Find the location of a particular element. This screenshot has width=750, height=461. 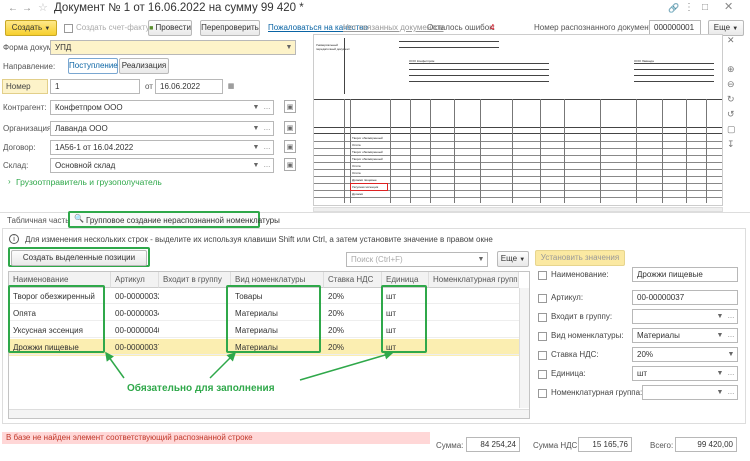

kind-checkbox is located at coordinates (542, 336).